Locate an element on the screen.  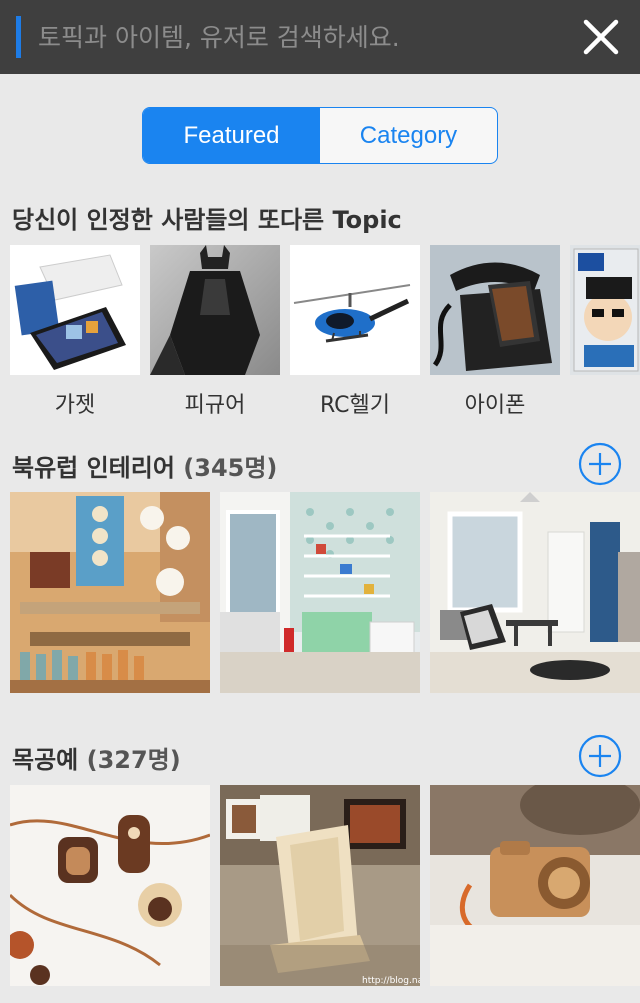
photo-store-interior is located at coordinates (110, 592).